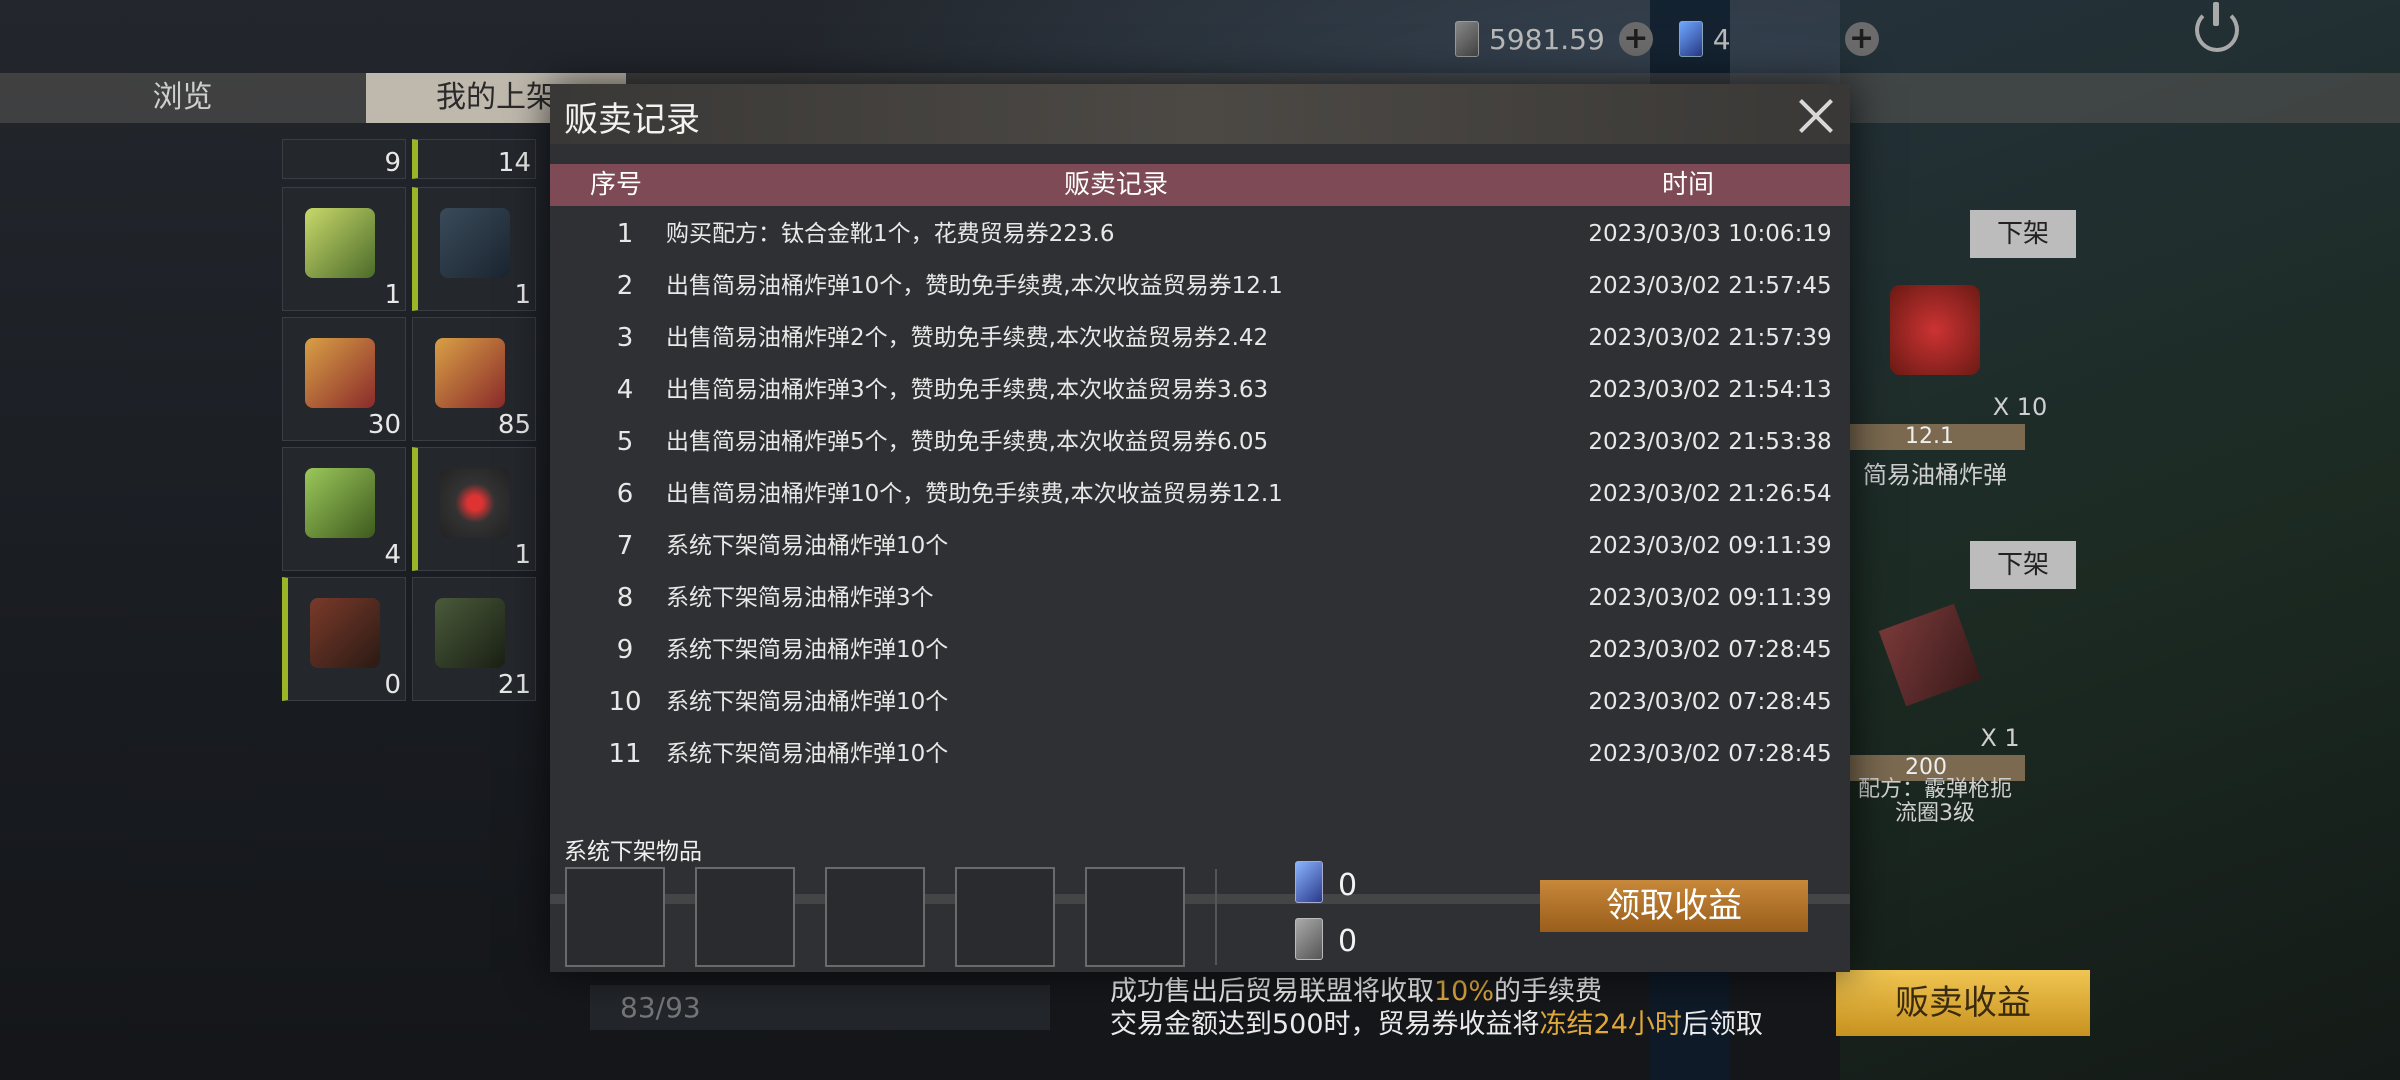  I want to click on slot-count: 21, so click(514, 685).